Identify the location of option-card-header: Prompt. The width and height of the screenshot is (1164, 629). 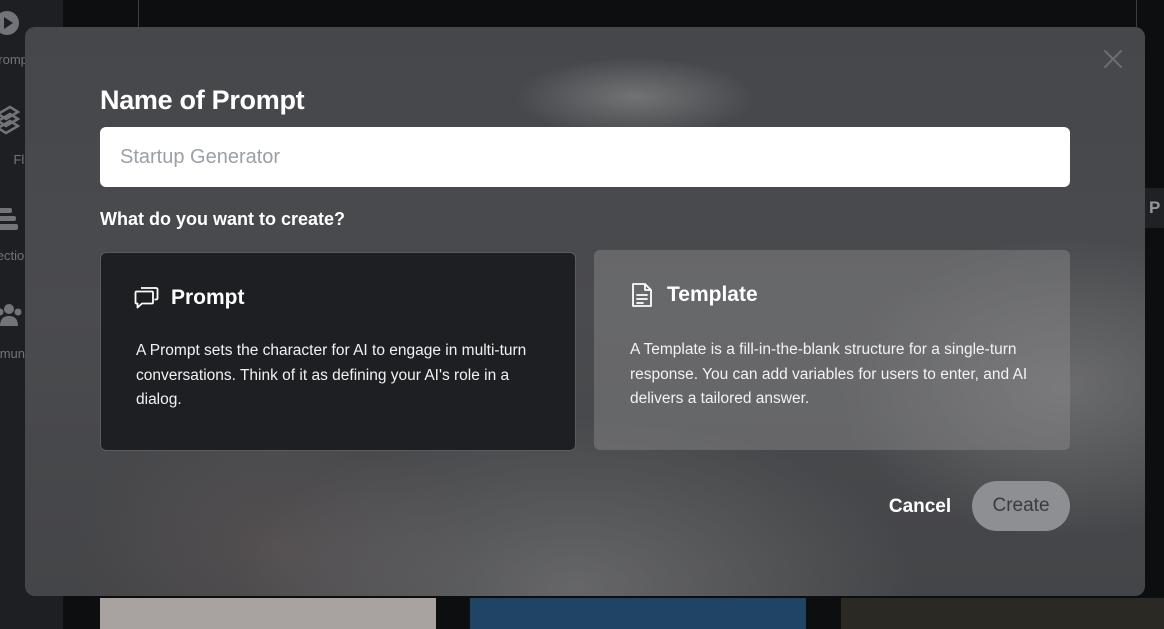
(189, 298).